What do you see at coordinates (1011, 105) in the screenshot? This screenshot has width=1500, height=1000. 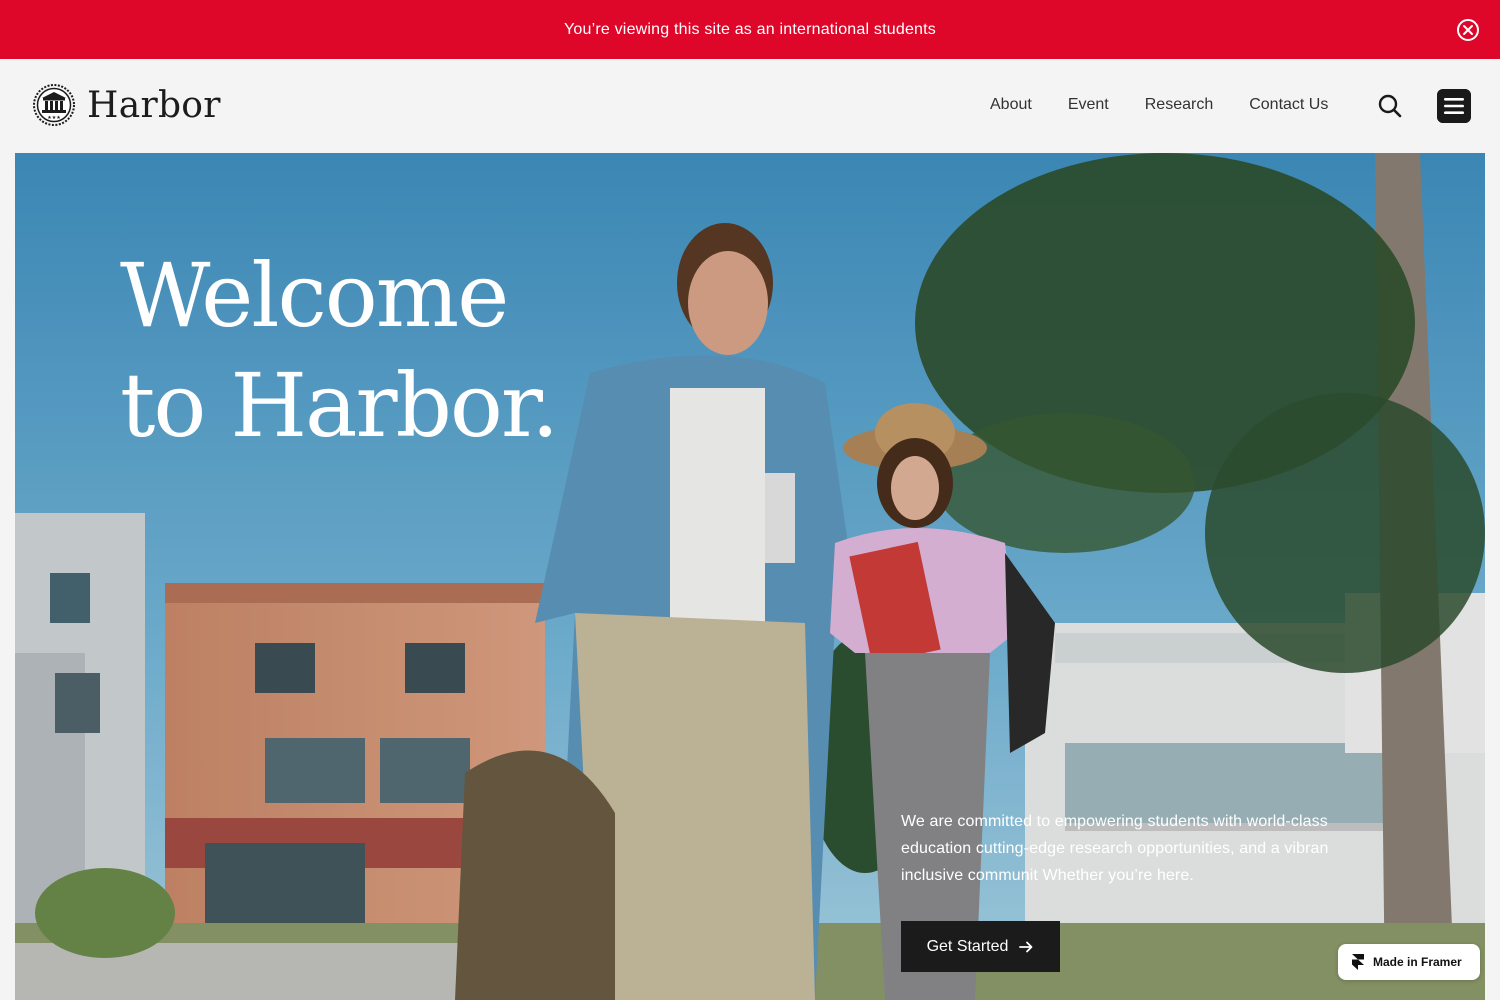 I see `nav-link-about: About` at bounding box center [1011, 105].